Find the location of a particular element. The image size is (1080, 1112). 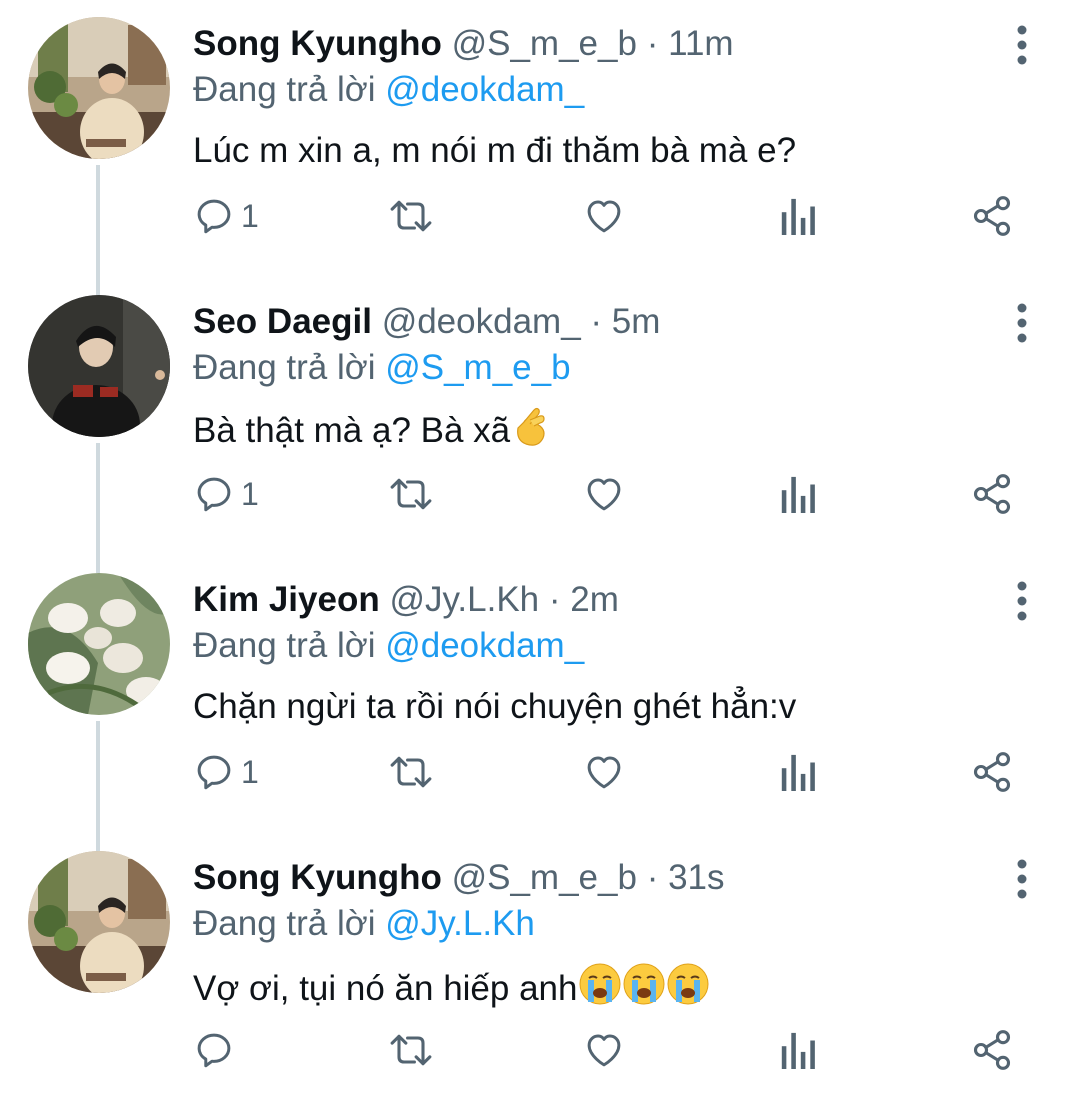

tweet-text: Chặn ngừi ta rồi nói chuyện ghét hẳn:v is located at coordinates (494, 707).